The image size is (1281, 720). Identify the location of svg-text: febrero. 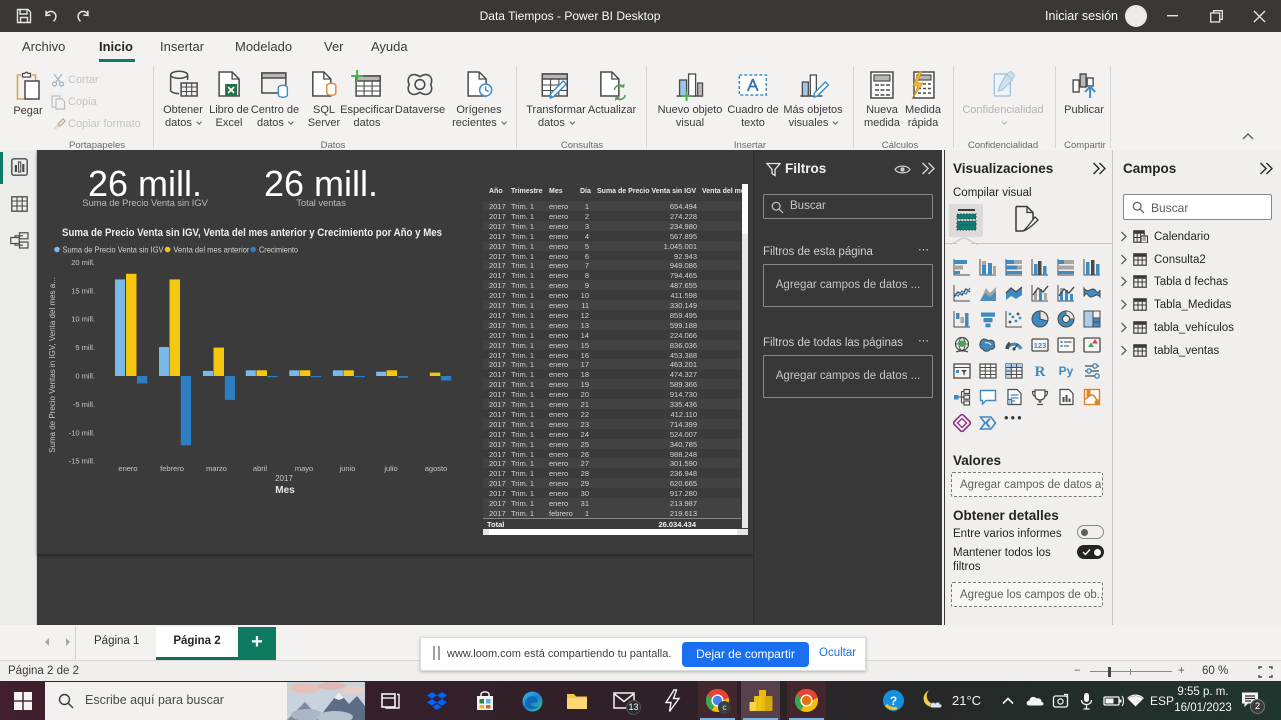
(172, 468).